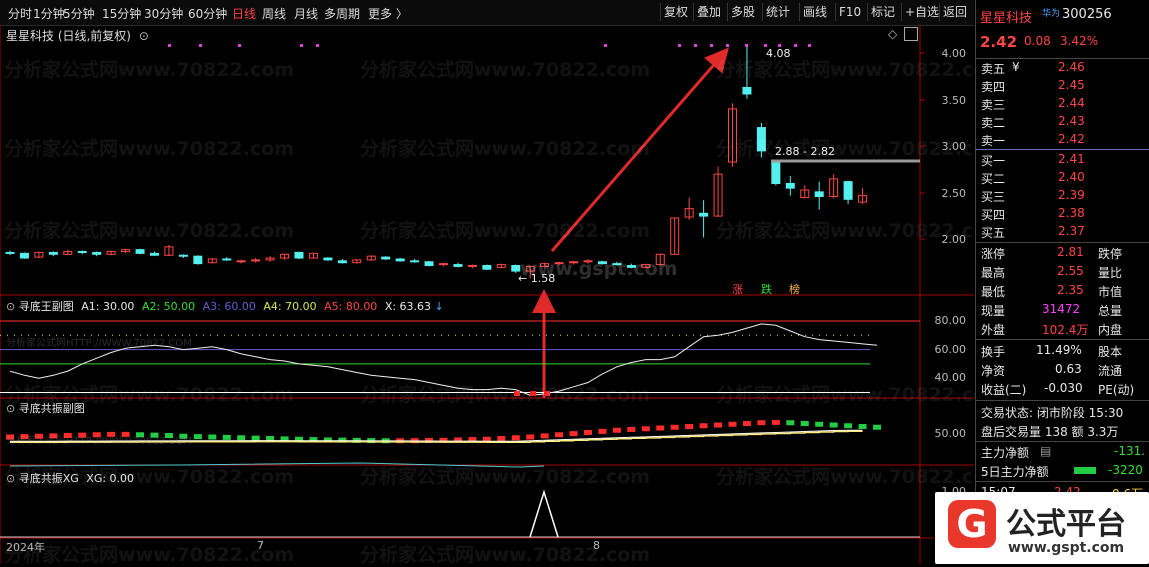  What do you see at coordinates (742, 12) in the screenshot?
I see `multi-stock-button: 多股` at bounding box center [742, 12].